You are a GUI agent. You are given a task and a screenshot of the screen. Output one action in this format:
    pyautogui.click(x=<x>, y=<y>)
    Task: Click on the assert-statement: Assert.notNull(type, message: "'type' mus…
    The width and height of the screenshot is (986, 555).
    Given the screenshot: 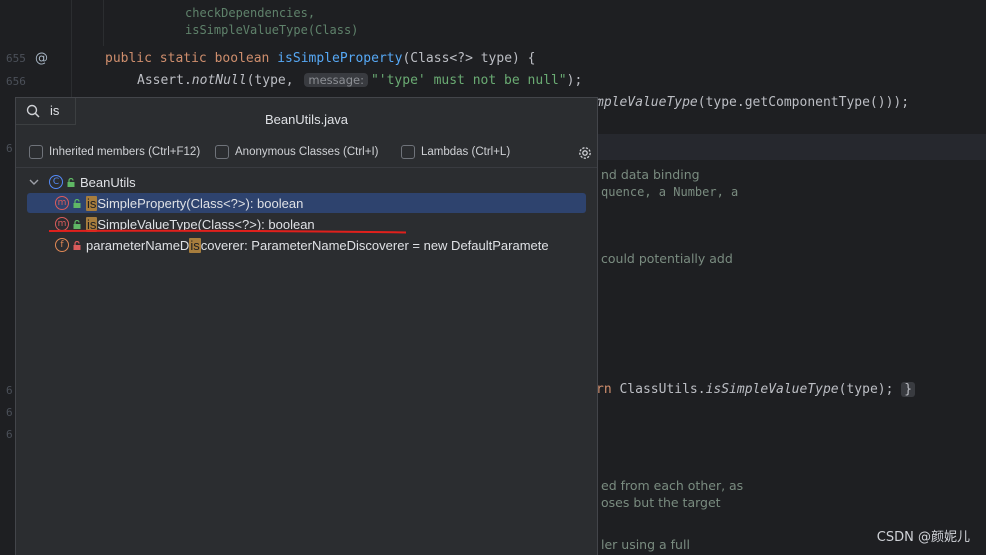 What is the action you would take?
    pyautogui.click(x=359, y=80)
    